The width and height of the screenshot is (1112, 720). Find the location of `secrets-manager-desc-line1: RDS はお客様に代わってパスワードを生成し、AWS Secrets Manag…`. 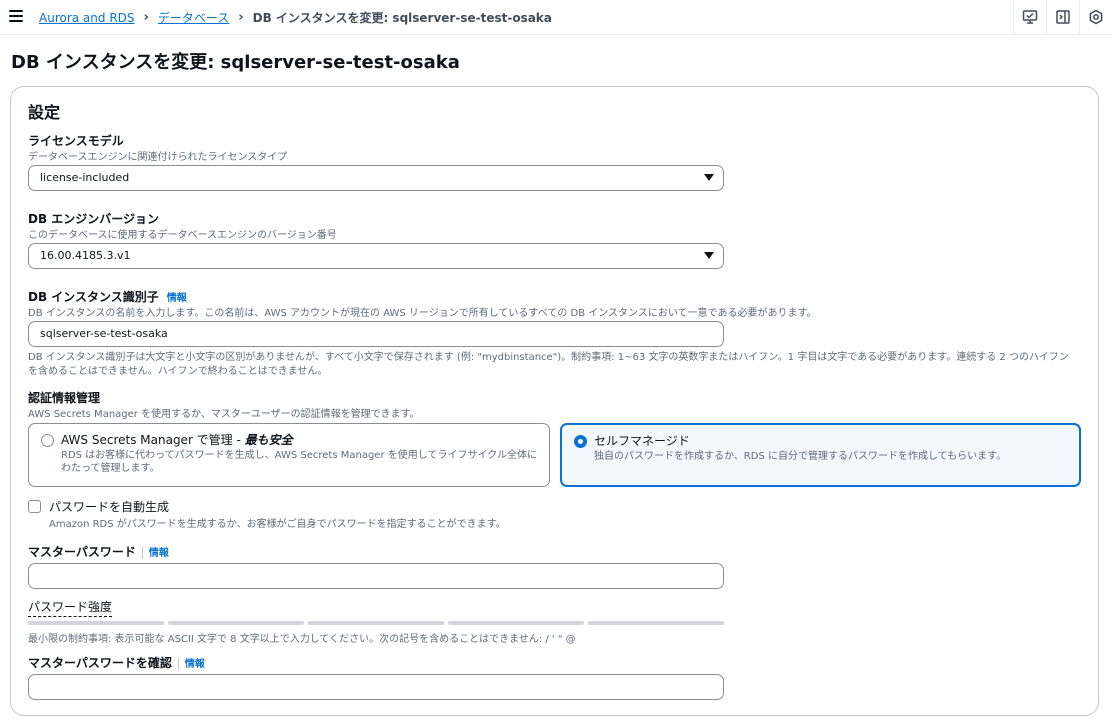

secrets-manager-desc-line1: RDS はお客様に代わってパスワードを生成し、AWS Secrets Manag… is located at coordinates (299, 455).